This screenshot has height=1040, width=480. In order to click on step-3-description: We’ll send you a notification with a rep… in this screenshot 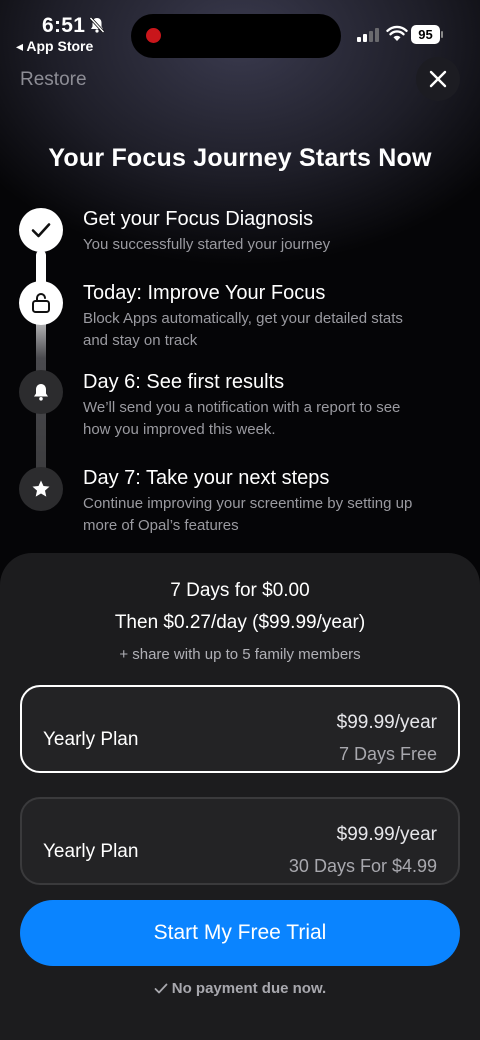, I will do `click(242, 418)`.